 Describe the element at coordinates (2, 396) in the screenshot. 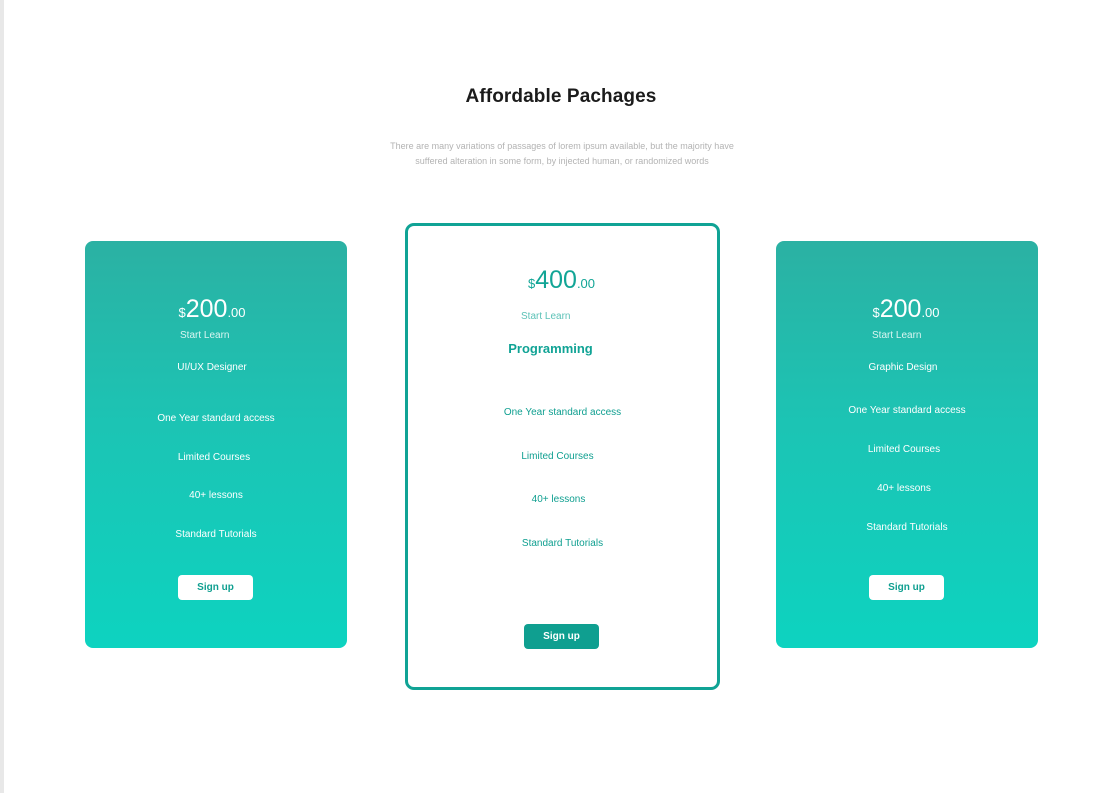

I see `page-left-border` at that location.